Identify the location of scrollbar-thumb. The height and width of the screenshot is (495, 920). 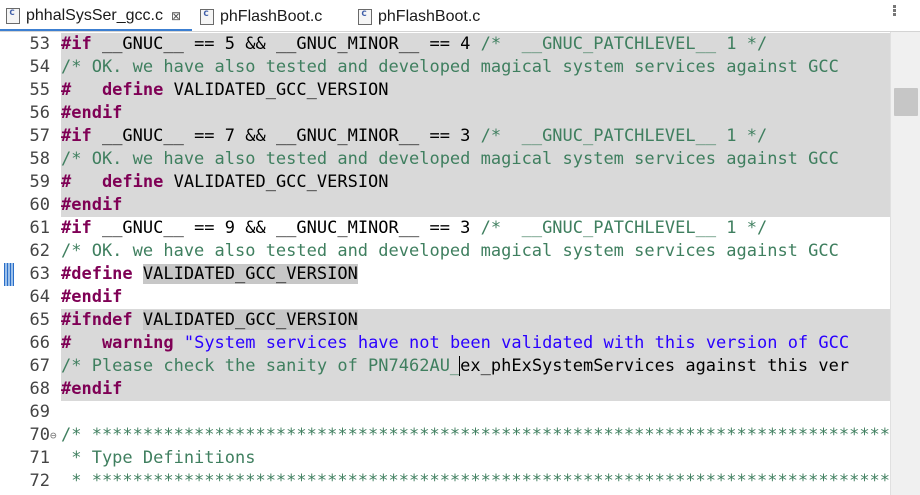
(906, 102).